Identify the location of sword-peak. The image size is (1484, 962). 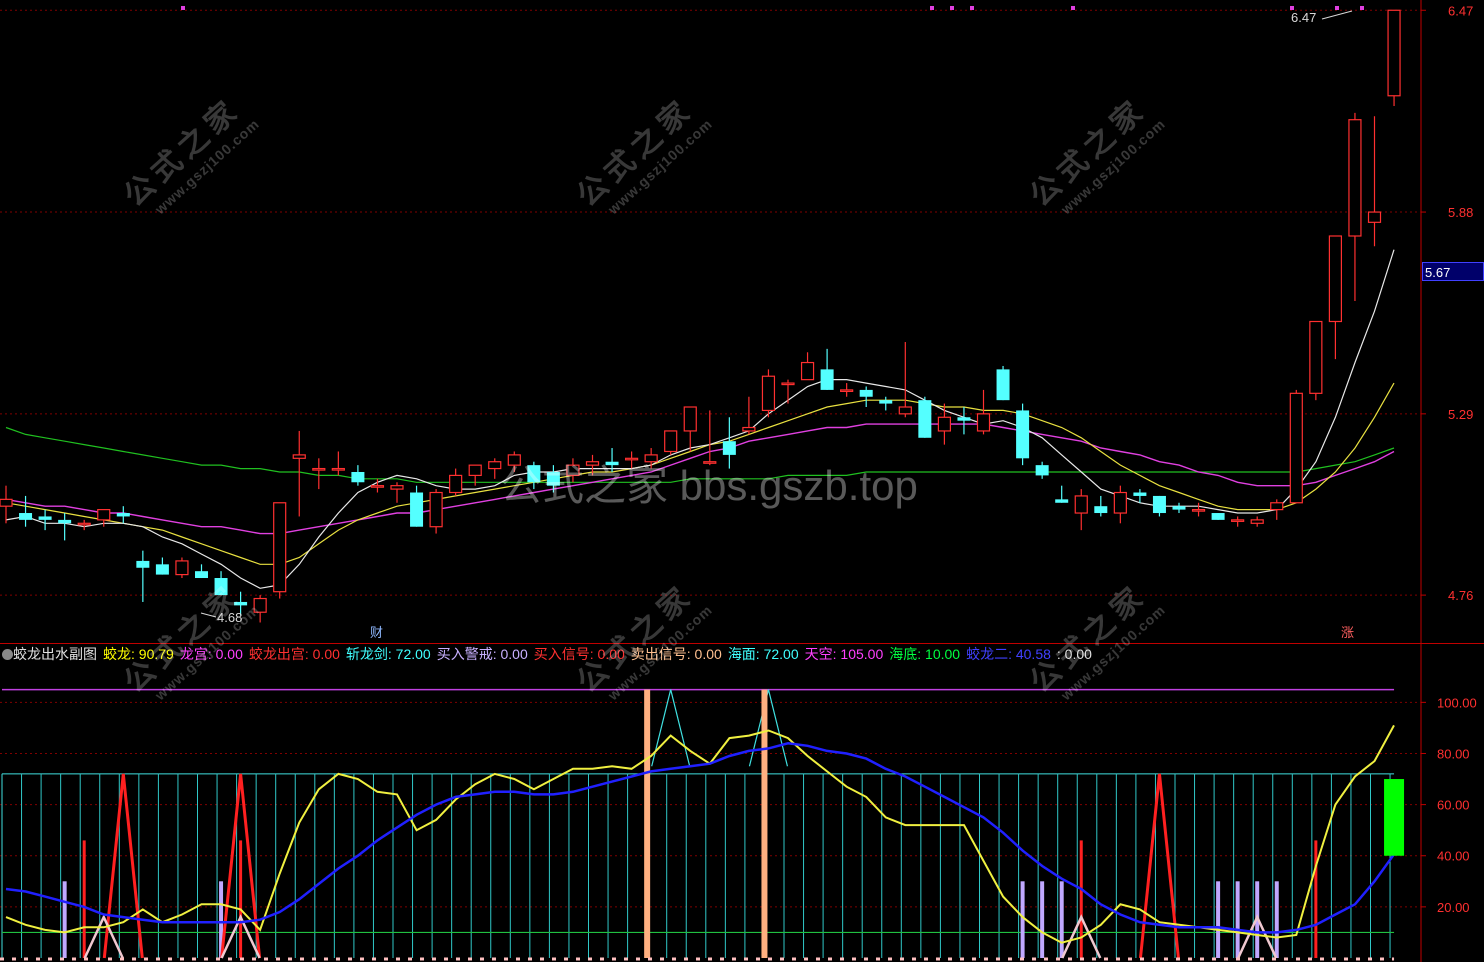
(768, 728).